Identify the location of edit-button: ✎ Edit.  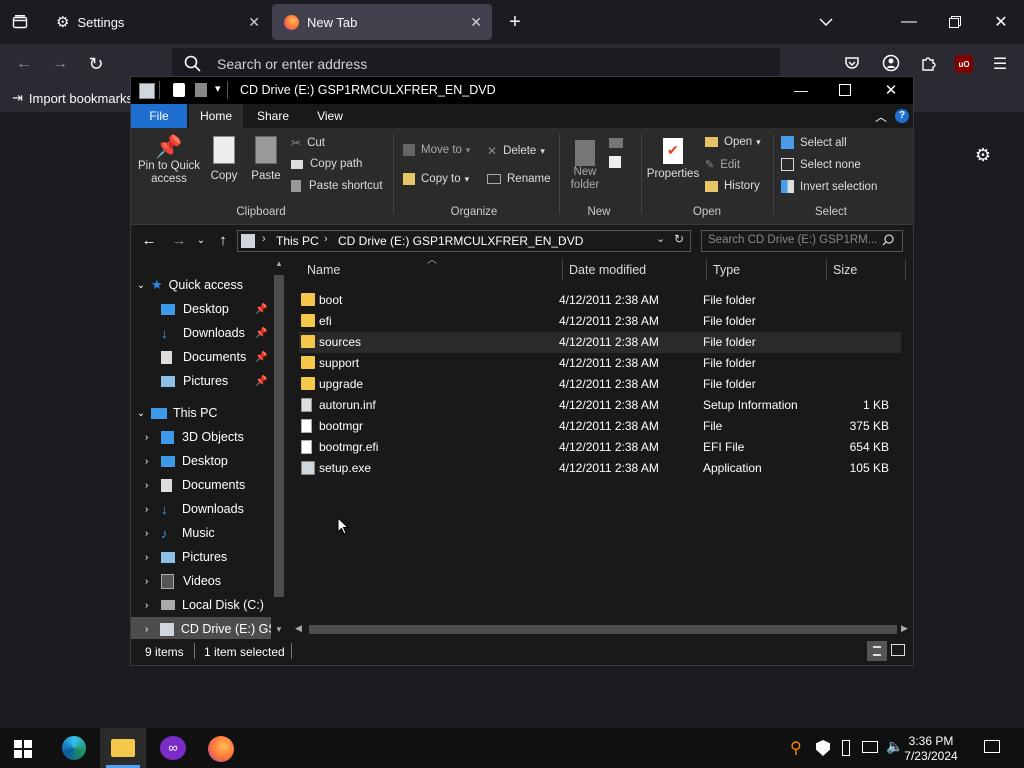
(722, 165).